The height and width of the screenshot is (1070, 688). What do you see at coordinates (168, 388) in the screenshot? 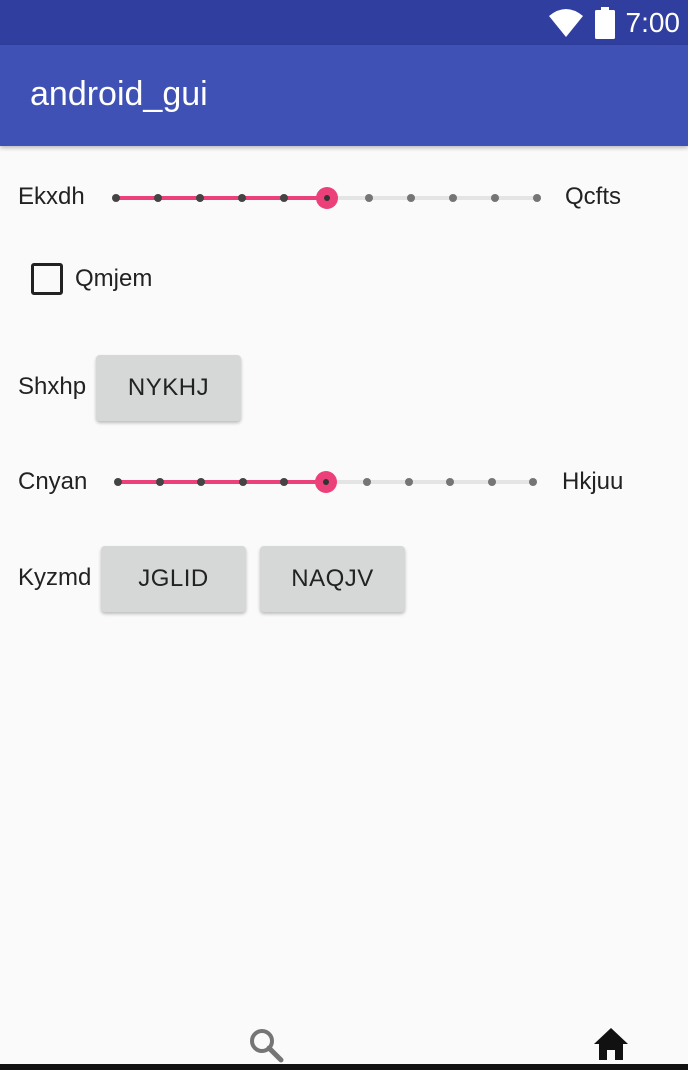
I see `nykhj-button: NYKHJ` at bounding box center [168, 388].